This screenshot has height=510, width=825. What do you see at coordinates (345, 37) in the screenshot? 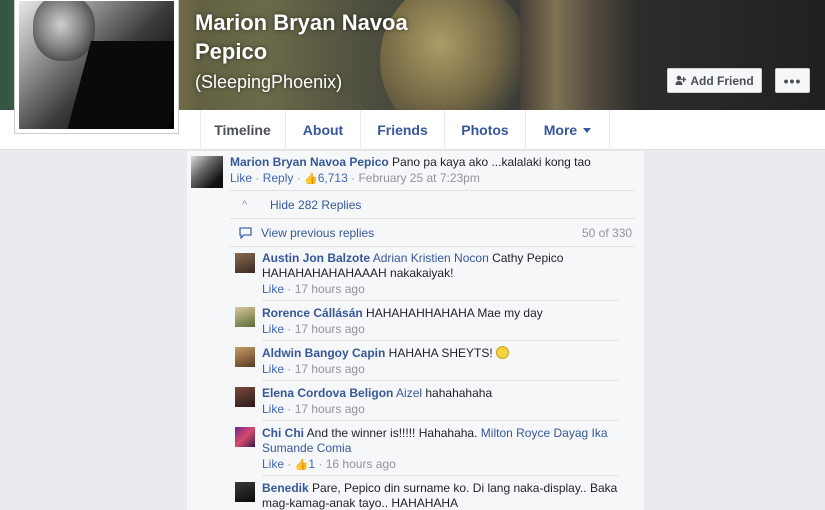
I see `profile-name: Marion Bryan Navoa Pepico` at bounding box center [345, 37].